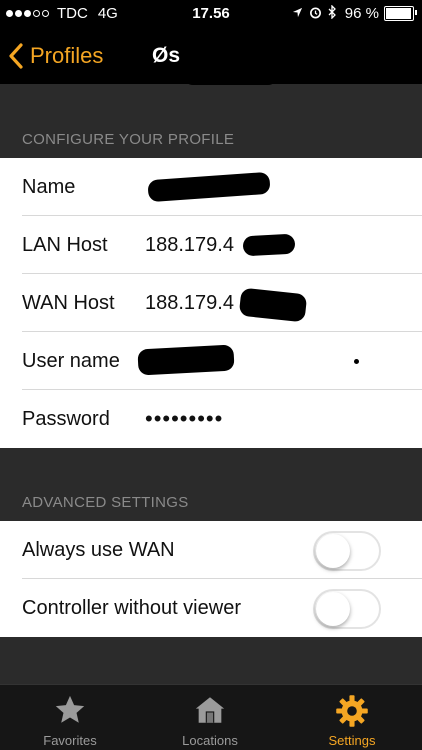  I want to click on lan-host-redaction, so click(269, 245).